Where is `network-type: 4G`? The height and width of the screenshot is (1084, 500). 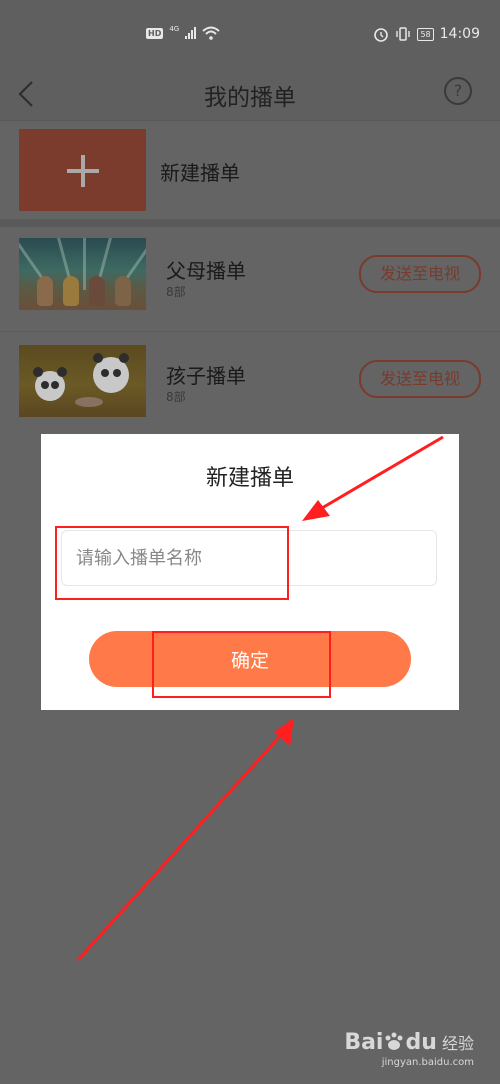
network-type: 4G is located at coordinates (174, 29).